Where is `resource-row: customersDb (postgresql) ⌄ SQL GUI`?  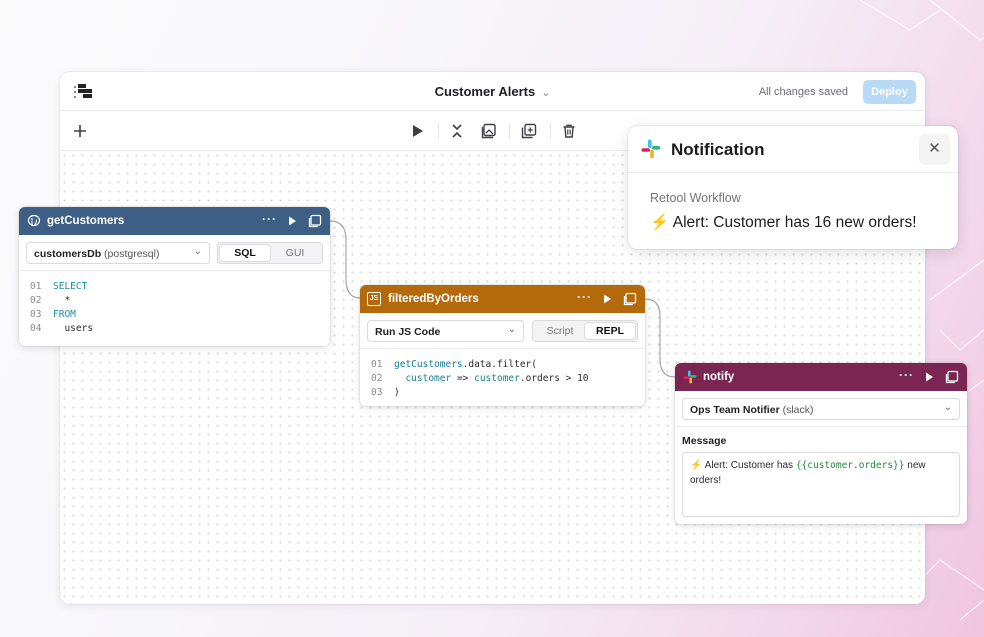 resource-row: customersDb (postgresql) ⌄ SQL GUI is located at coordinates (174, 253).